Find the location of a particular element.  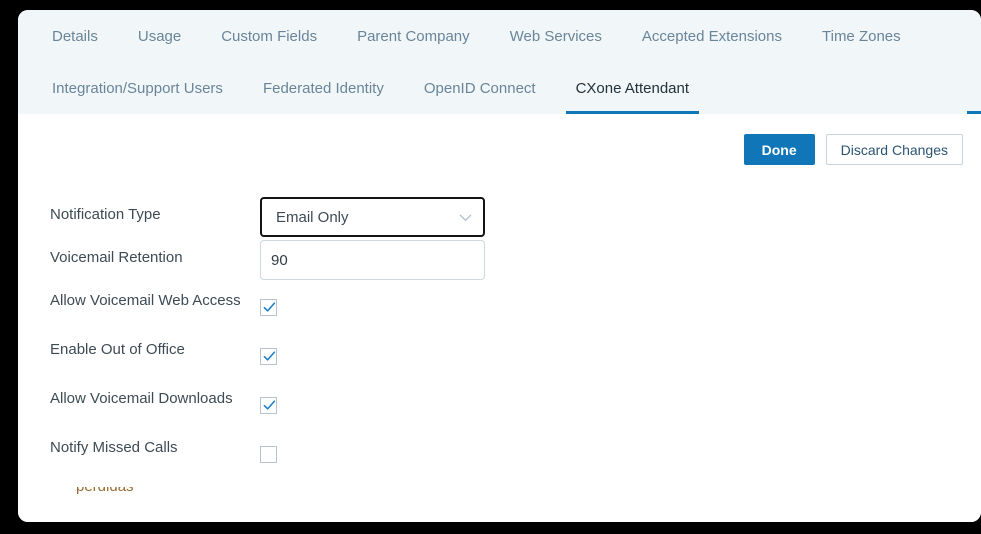

notification-type-label: Notification Type is located at coordinates (105, 214).